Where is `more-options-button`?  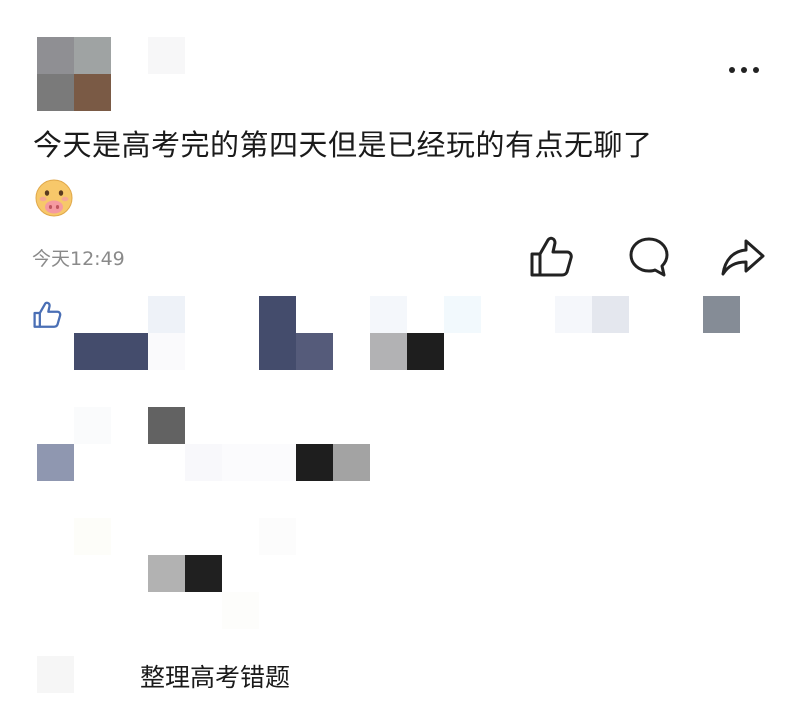 more-options-button is located at coordinates (744, 70).